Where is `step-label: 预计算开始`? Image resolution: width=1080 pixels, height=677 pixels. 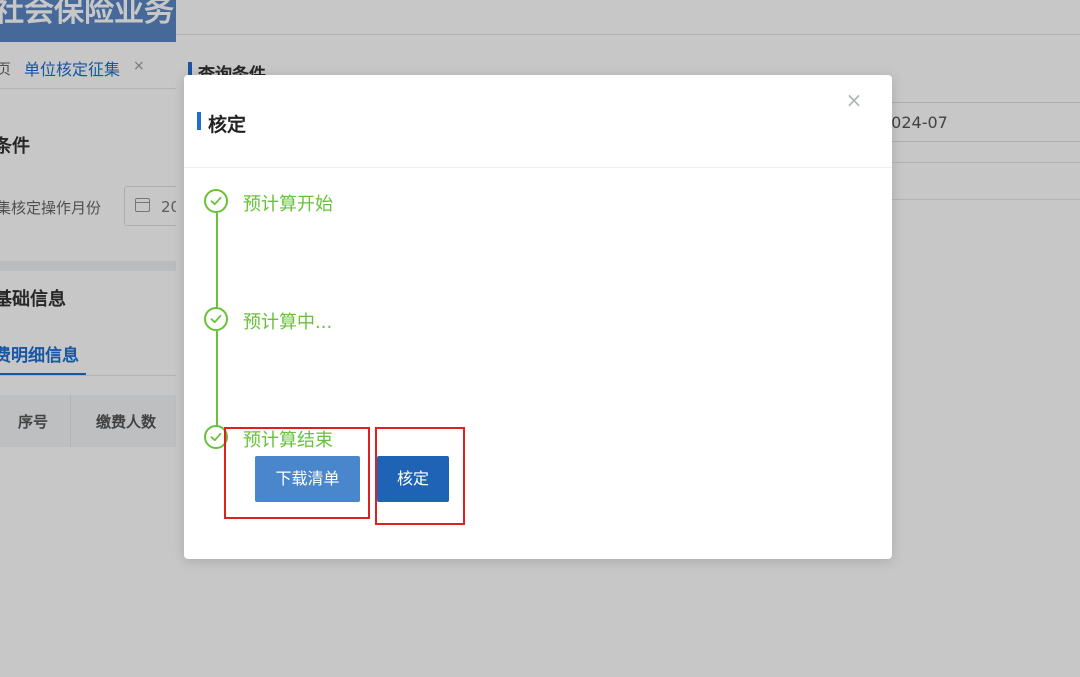 step-label: 预计算开始 is located at coordinates (288, 204).